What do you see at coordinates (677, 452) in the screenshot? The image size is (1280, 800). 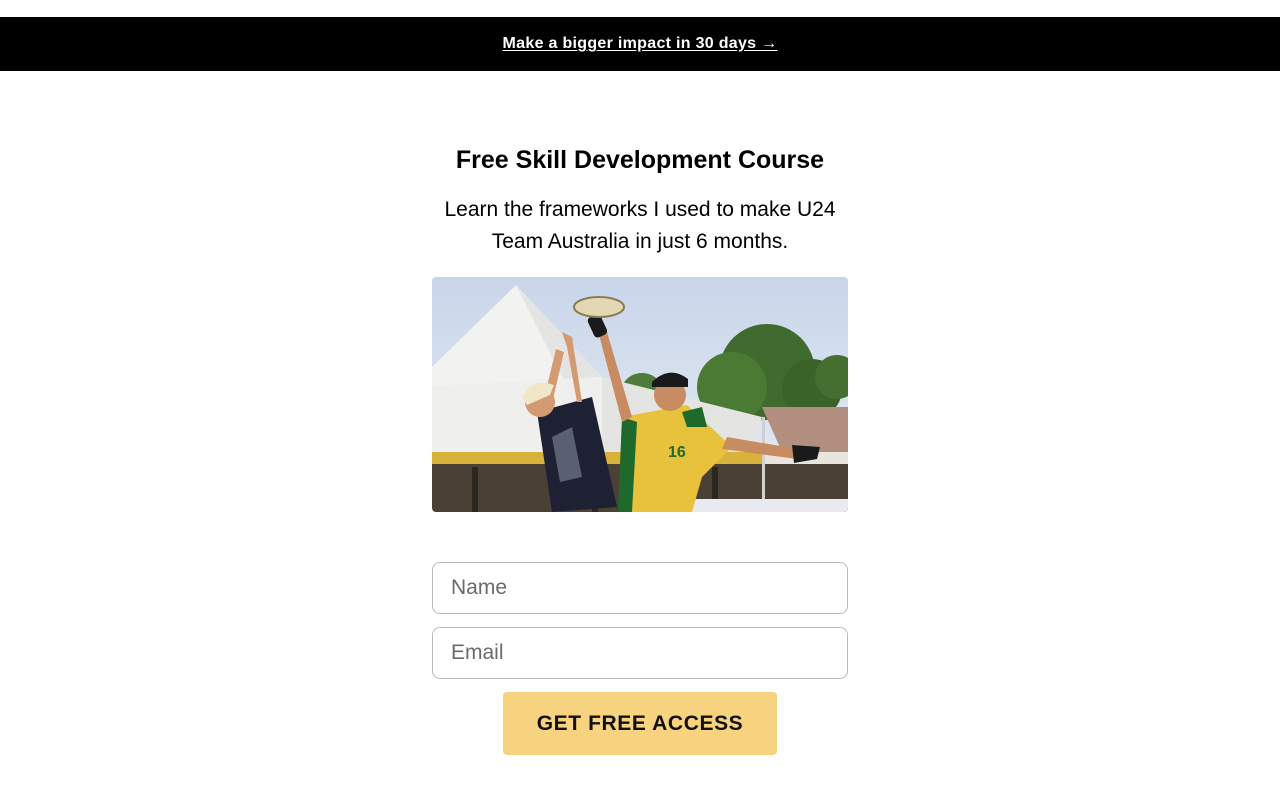 I see `jersey-number: 16` at bounding box center [677, 452].